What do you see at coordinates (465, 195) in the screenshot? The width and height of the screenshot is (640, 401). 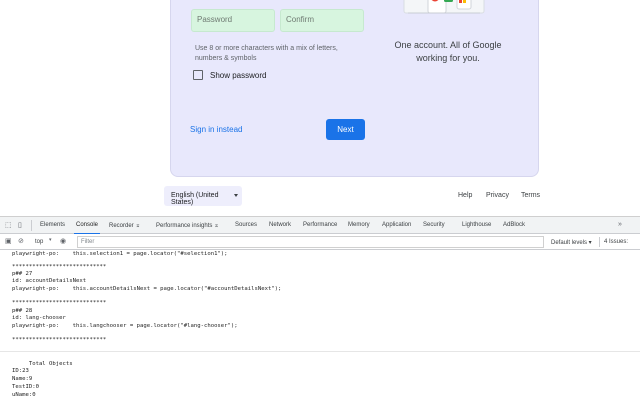 I see `help-link: Help` at bounding box center [465, 195].